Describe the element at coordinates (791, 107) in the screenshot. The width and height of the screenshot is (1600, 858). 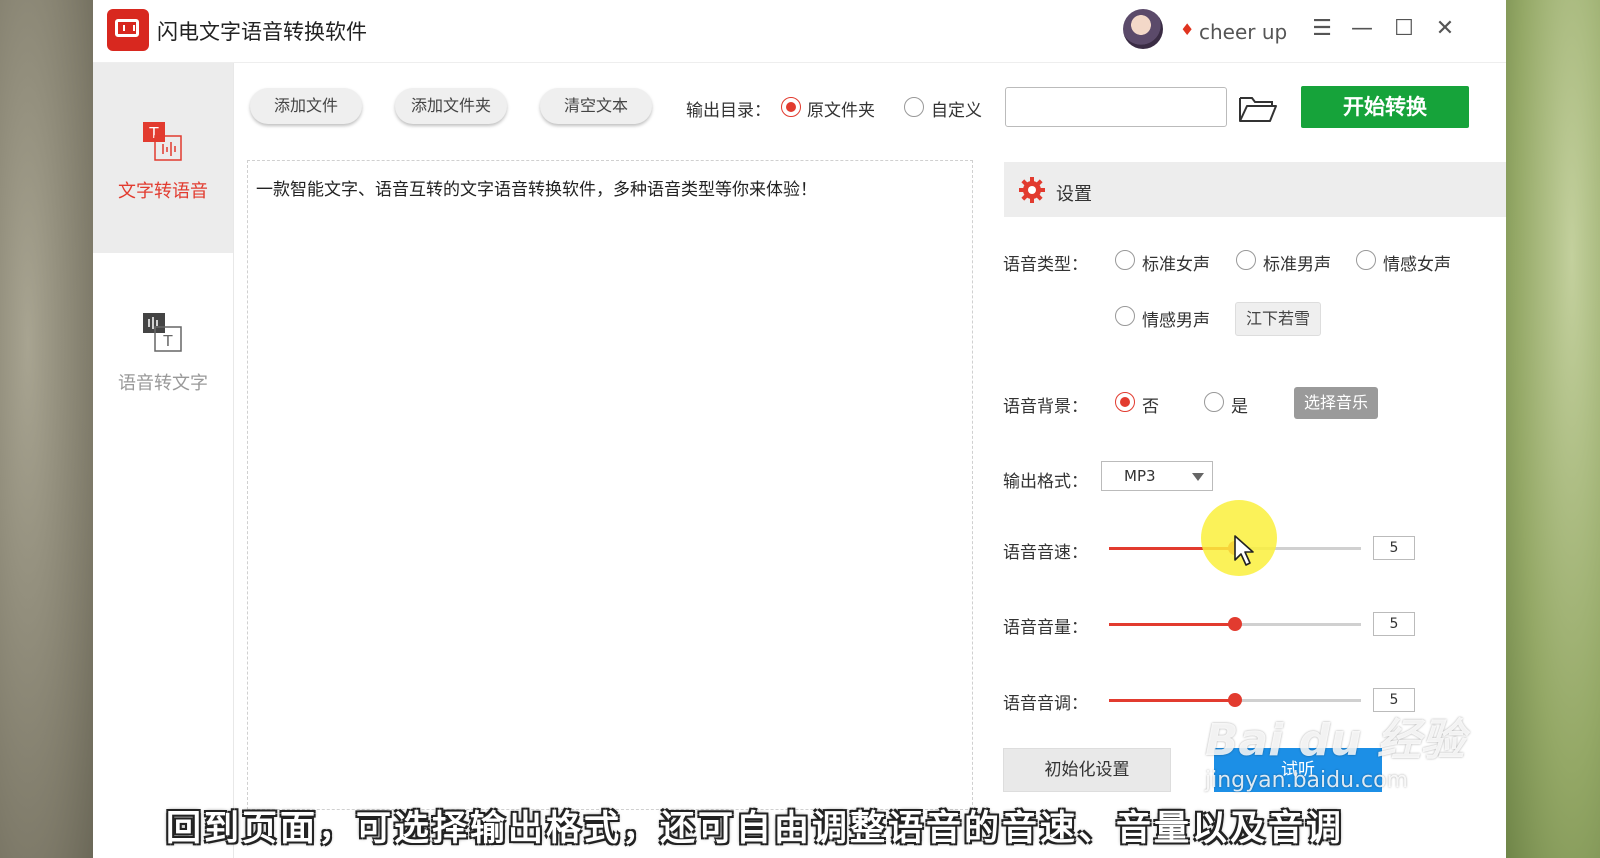
I see `output-original-radio` at that location.